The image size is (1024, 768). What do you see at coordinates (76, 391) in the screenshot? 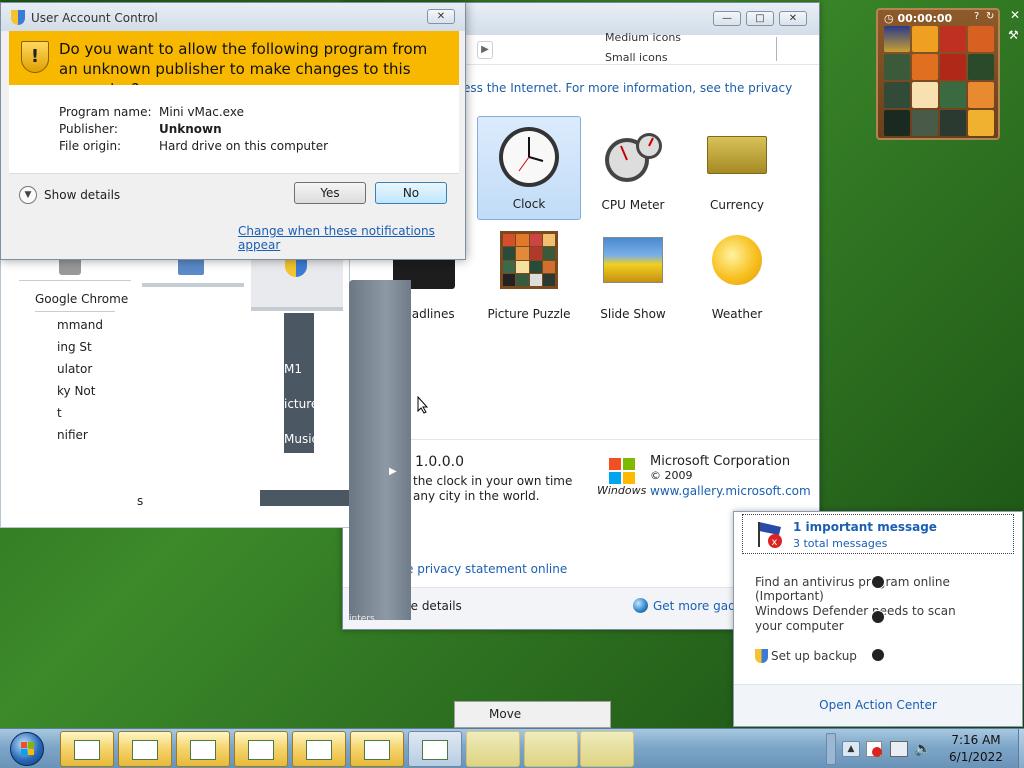
I see `list-item: ky Not` at bounding box center [76, 391].